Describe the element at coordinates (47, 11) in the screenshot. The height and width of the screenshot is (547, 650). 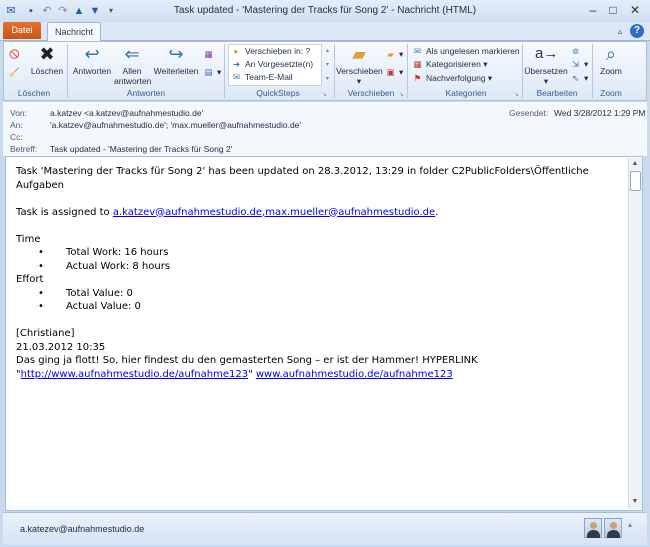
I see `undo-icon: ↶` at that location.